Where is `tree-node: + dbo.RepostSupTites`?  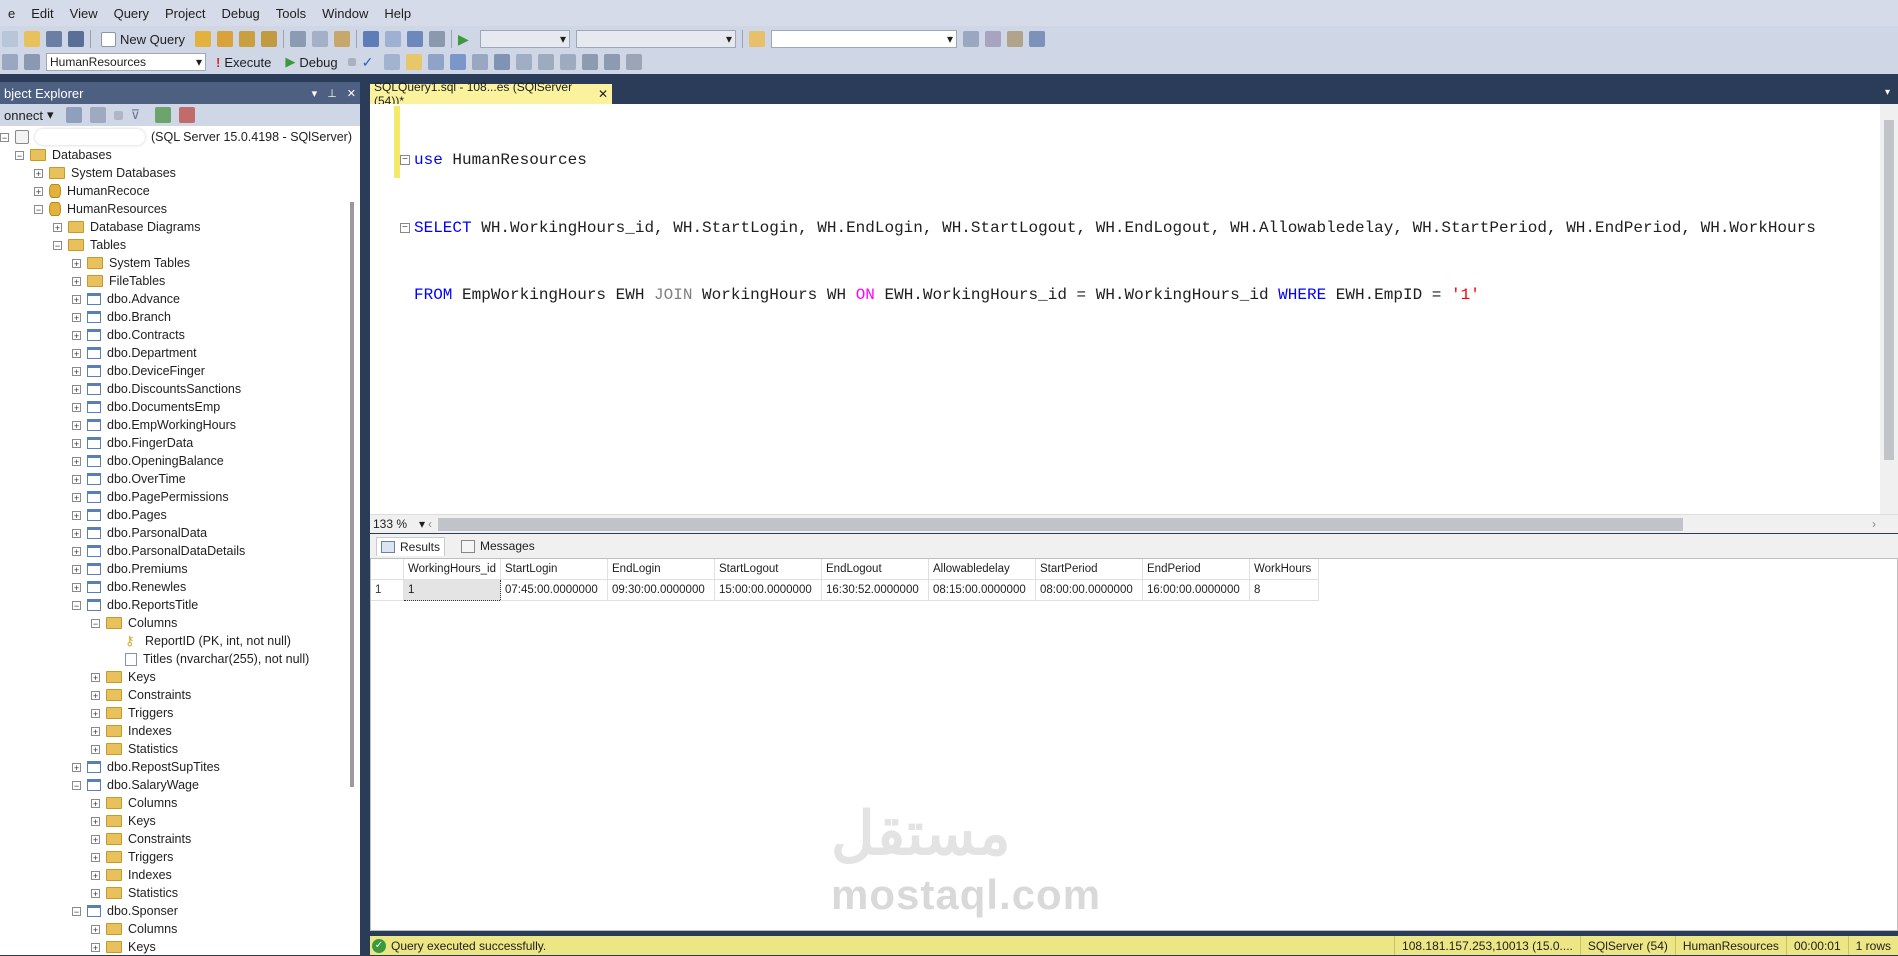 tree-node: + dbo.RepostSupTites is located at coordinates (180, 767).